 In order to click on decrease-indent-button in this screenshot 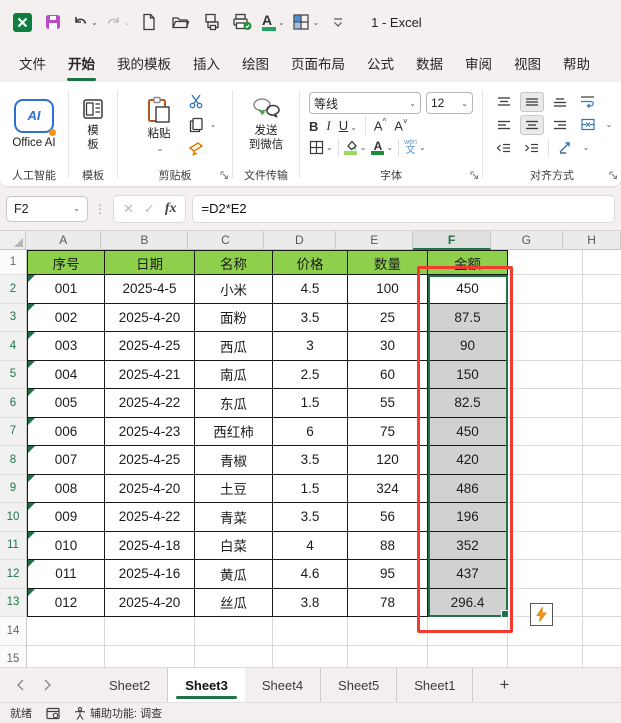, I will do `click(504, 148)`.